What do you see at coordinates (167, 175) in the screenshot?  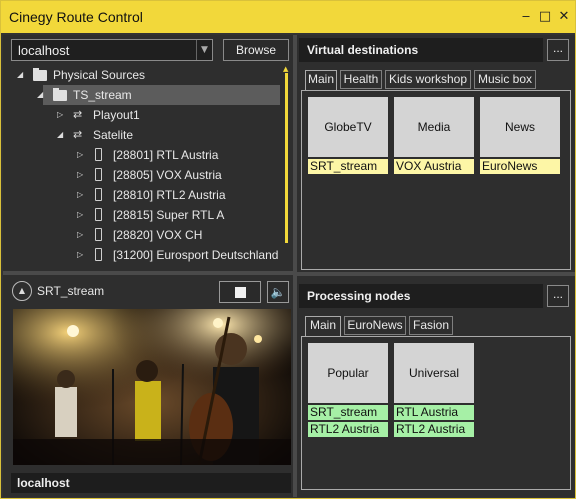 I see `tree-item-label: [28805] VOX Austria` at bounding box center [167, 175].